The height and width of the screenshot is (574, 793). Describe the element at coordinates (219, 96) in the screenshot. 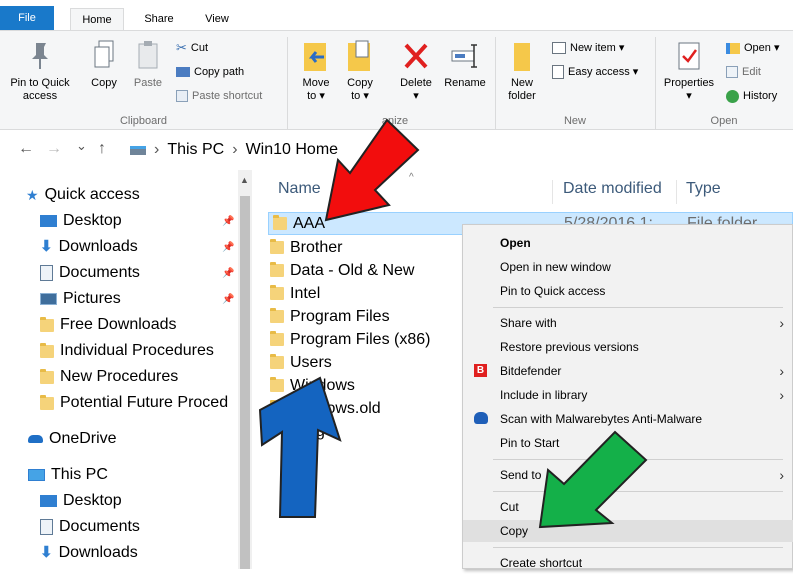

I see `paste-shortcut-button: Paste shortcut` at that location.